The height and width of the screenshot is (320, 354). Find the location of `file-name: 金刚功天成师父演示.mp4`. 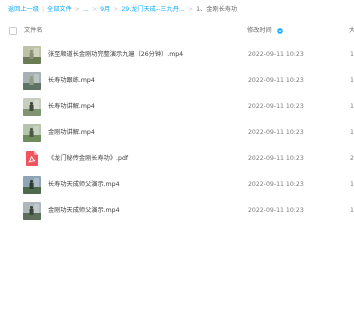

file-name: 金刚功天成师父演示.mp4 is located at coordinates (84, 211).